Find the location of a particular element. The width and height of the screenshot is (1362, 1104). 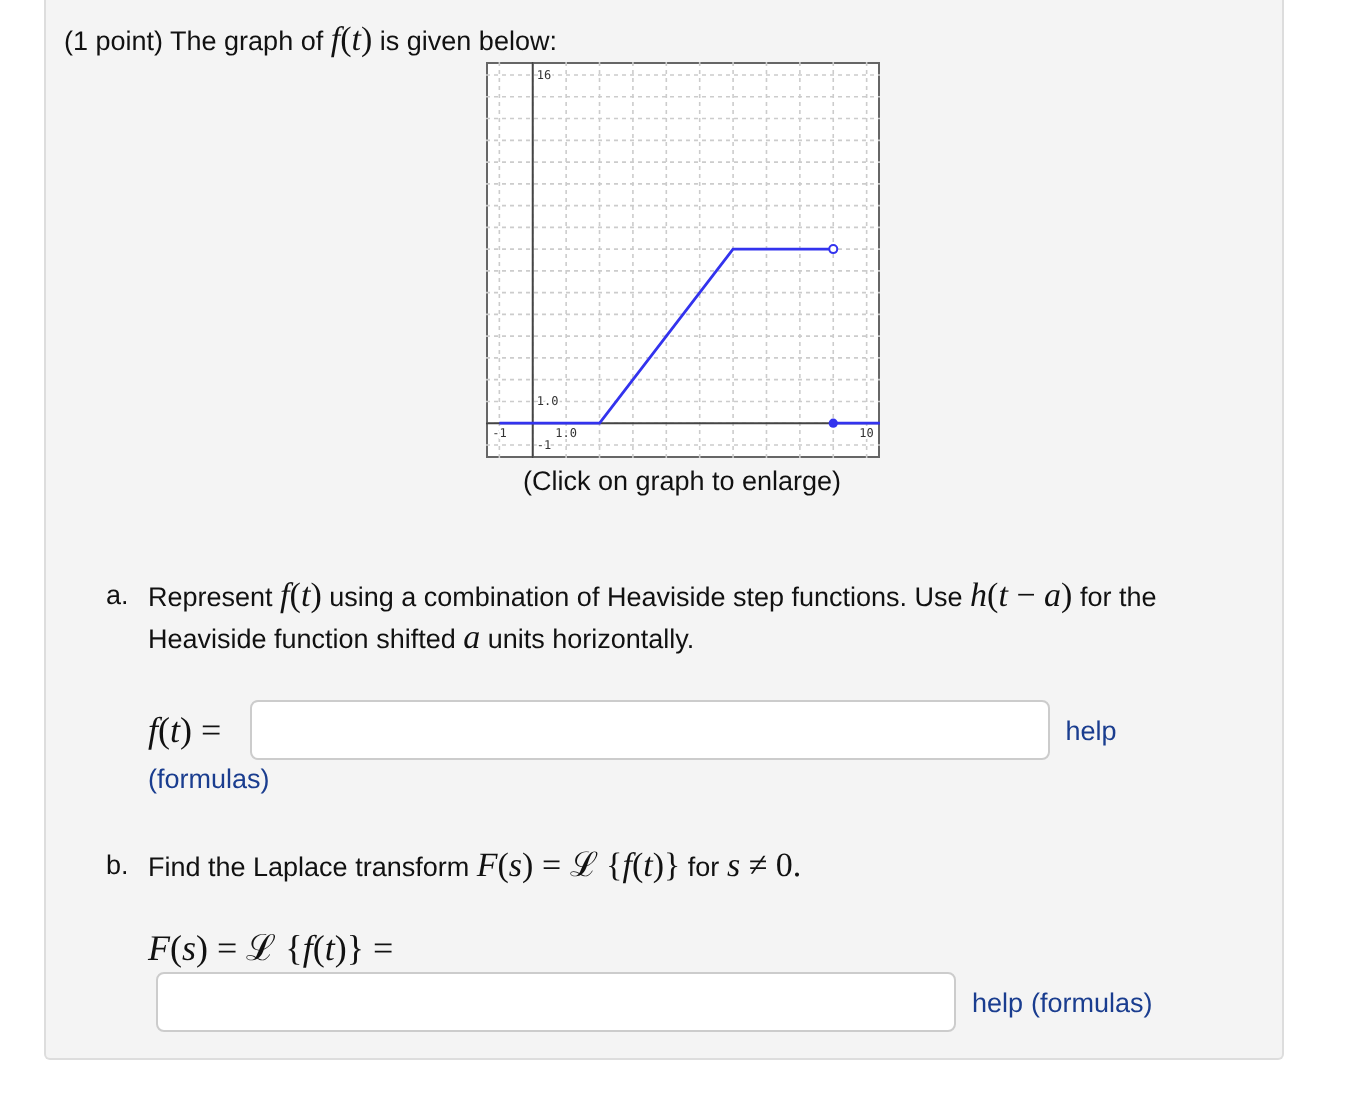

answer-label: f(t) = is located at coordinates (185, 730).